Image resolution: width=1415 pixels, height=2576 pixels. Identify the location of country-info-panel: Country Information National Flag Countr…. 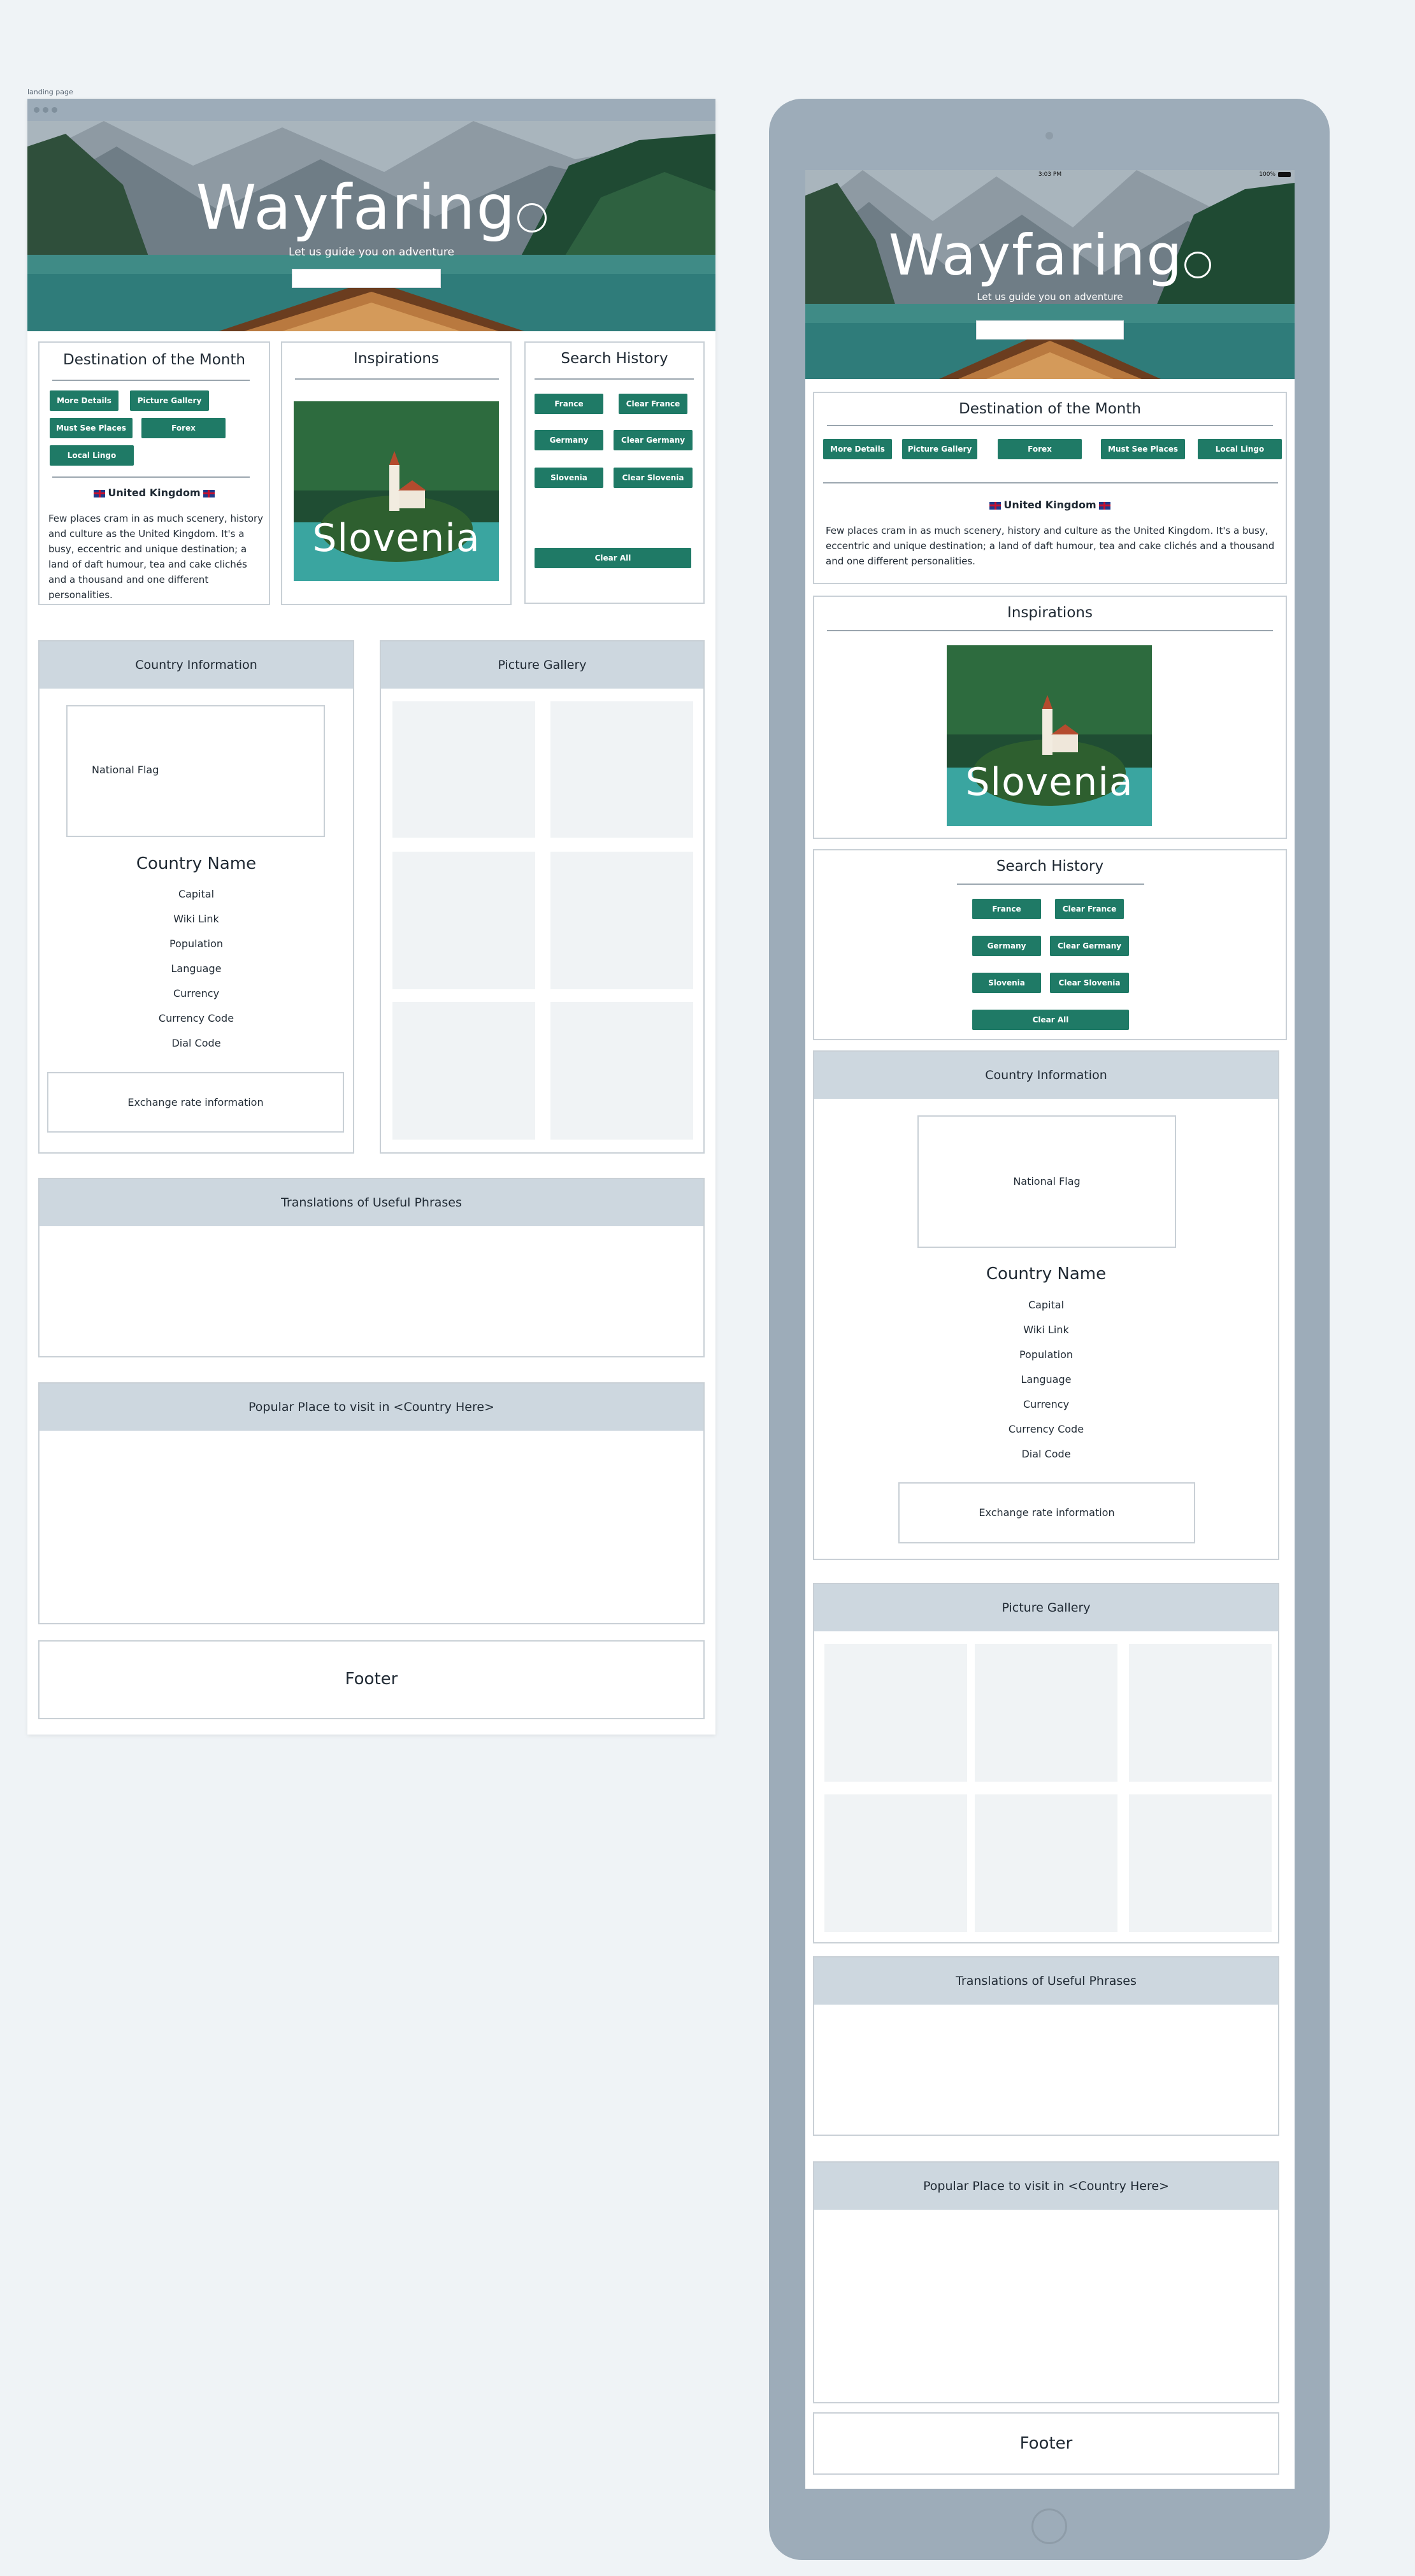
(1046, 1305).